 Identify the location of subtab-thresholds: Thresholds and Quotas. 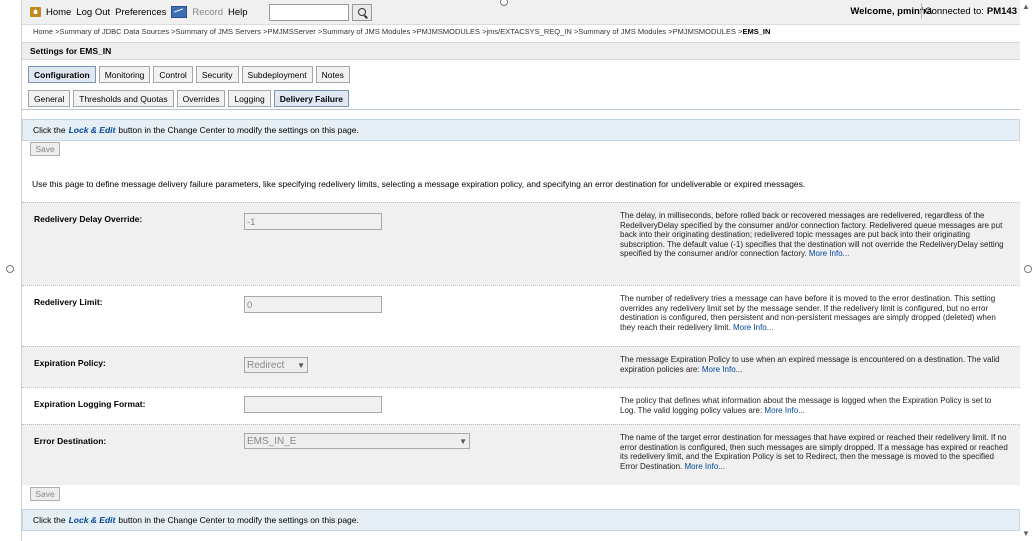
(123, 98).